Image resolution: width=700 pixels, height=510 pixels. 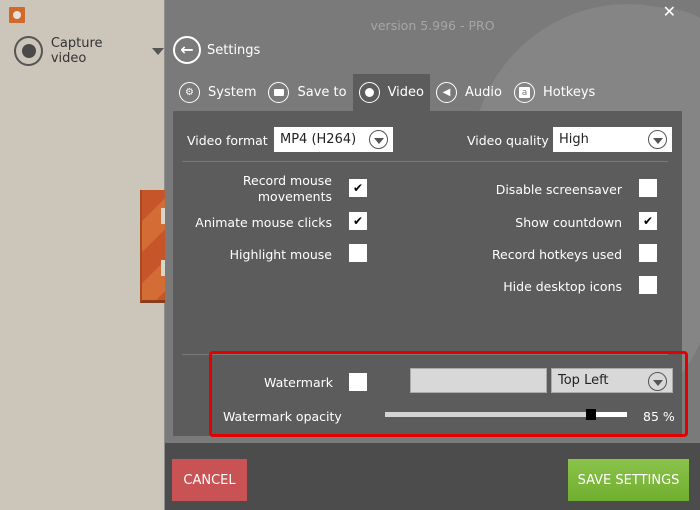 I want to click on highlight-mouse-checkbox, so click(x=358, y=253).